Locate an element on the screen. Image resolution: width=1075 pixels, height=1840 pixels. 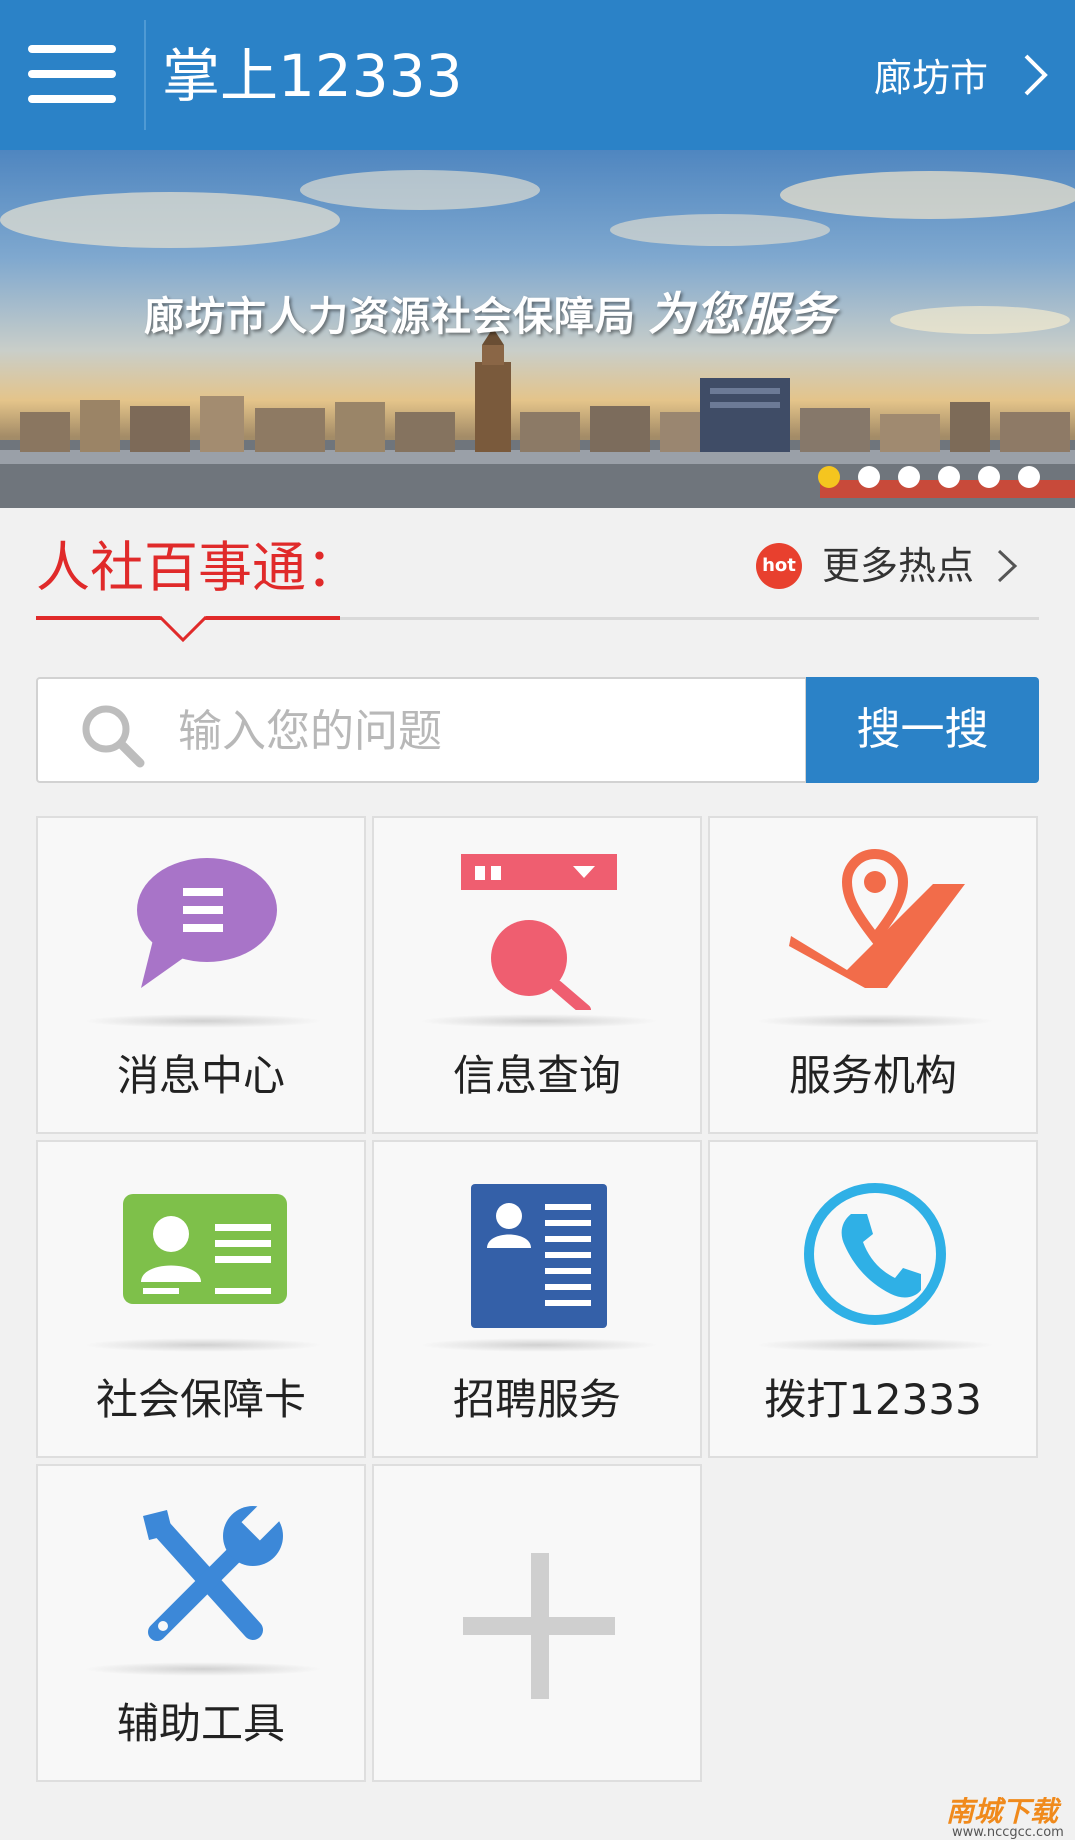
city-selector: 廊坊市 is located at coordinates (955, 75).